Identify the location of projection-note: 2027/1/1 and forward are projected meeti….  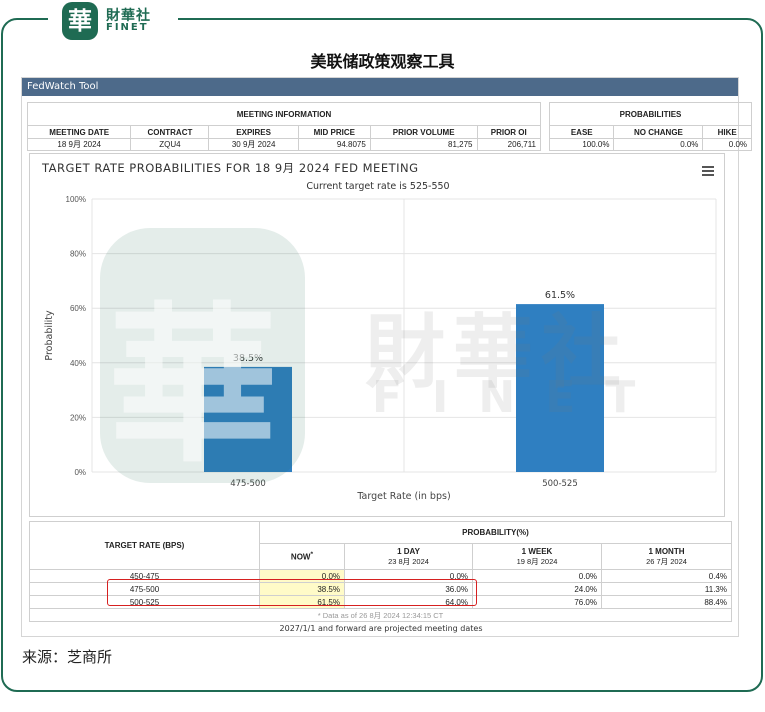
(381, 628).